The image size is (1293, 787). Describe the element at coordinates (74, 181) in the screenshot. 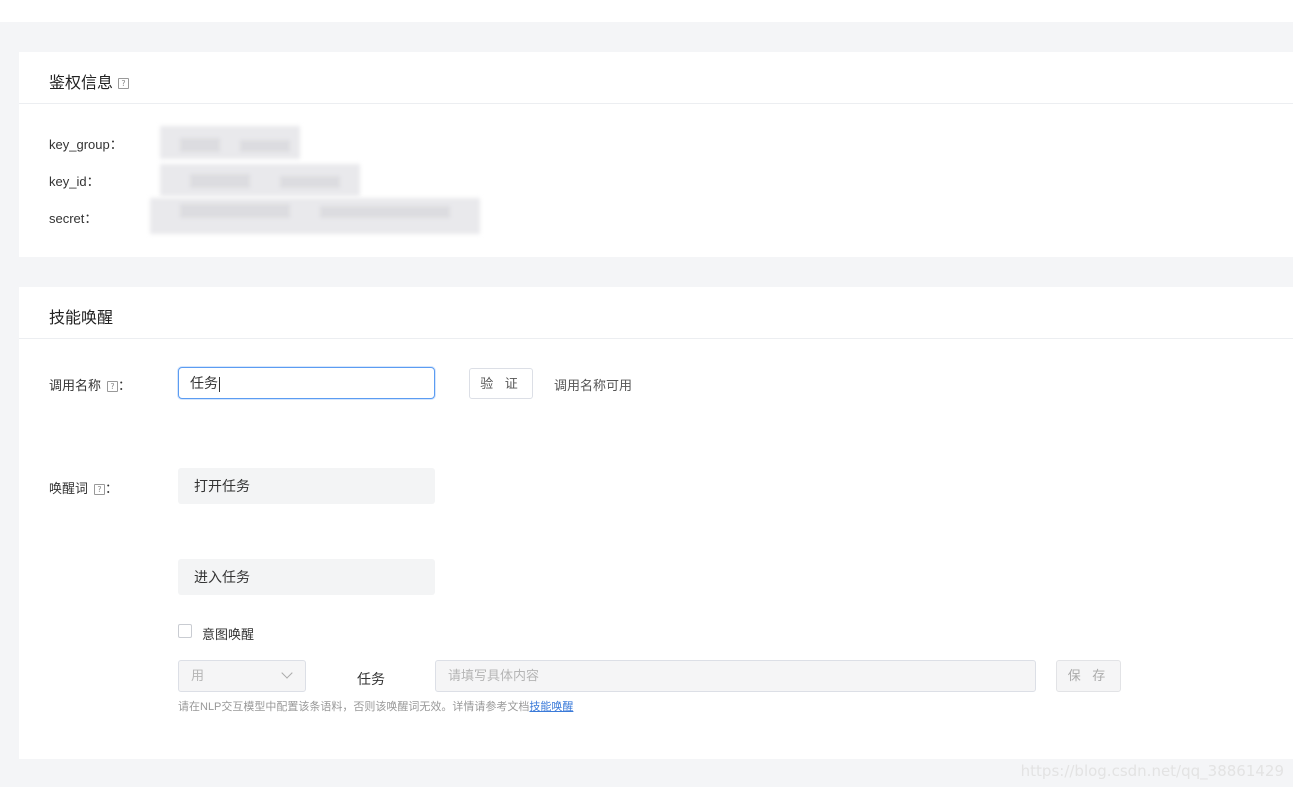

I see `key-id-label: key_id：` at that location.